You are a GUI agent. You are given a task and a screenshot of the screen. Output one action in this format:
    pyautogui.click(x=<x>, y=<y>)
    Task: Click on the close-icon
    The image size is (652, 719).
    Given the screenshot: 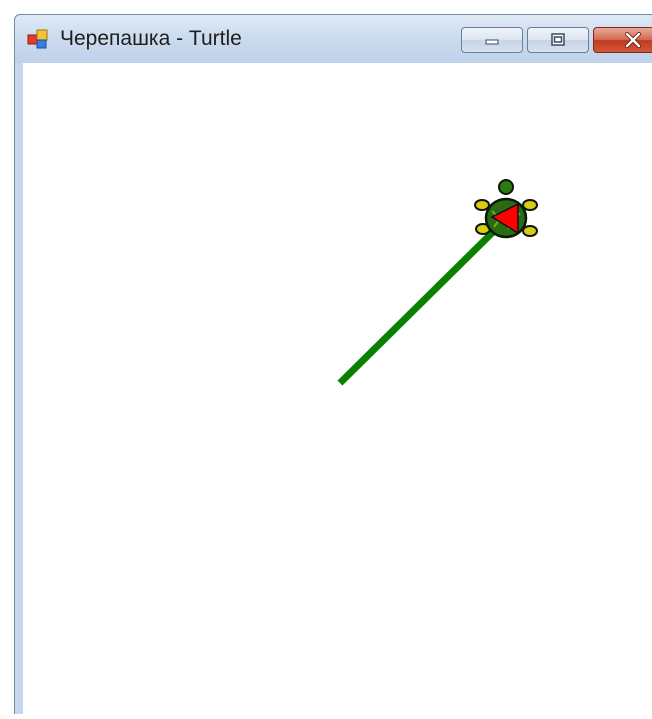 What is the action you would take?
    pyautogui.click(x=633, y=40)
    